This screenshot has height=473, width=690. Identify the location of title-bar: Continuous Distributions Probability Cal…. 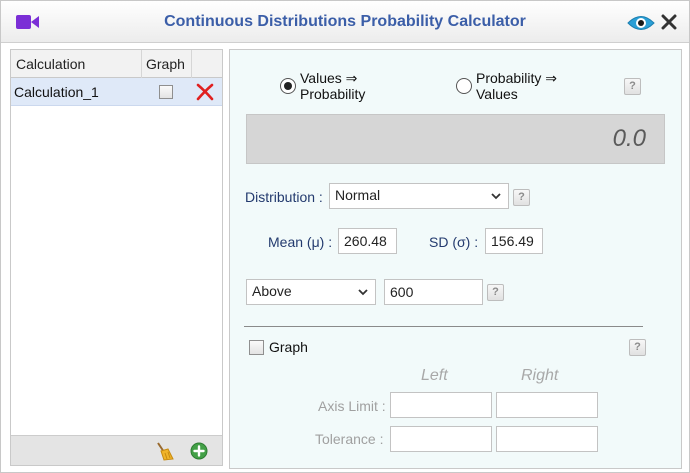
(345, 22).